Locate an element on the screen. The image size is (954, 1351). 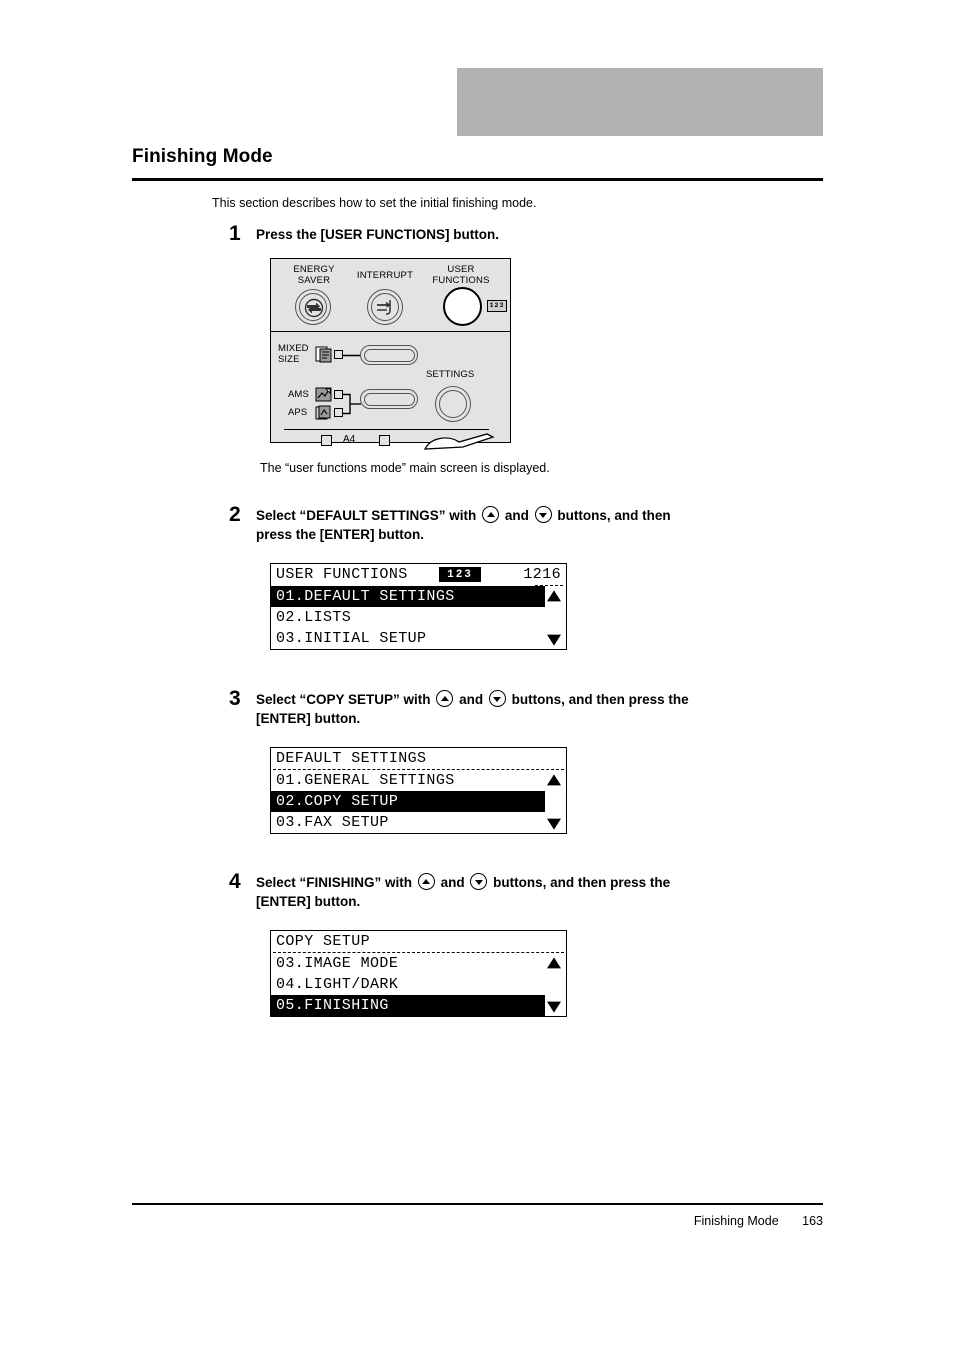
page-title: Finishing Mode is located at coordinates (202, 156).